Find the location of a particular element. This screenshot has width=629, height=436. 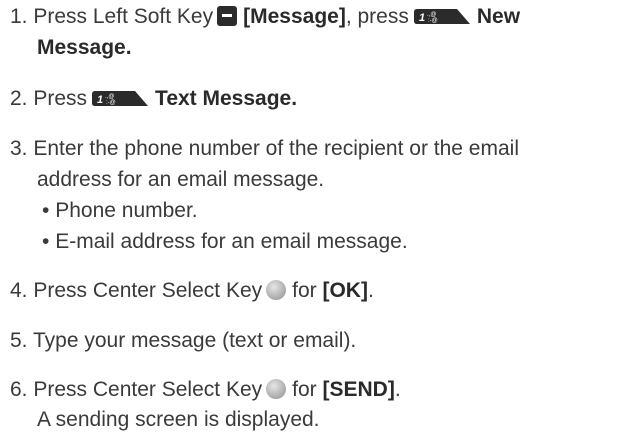

step-text: Press Left Soft Key is located at coordinates (123, 16).